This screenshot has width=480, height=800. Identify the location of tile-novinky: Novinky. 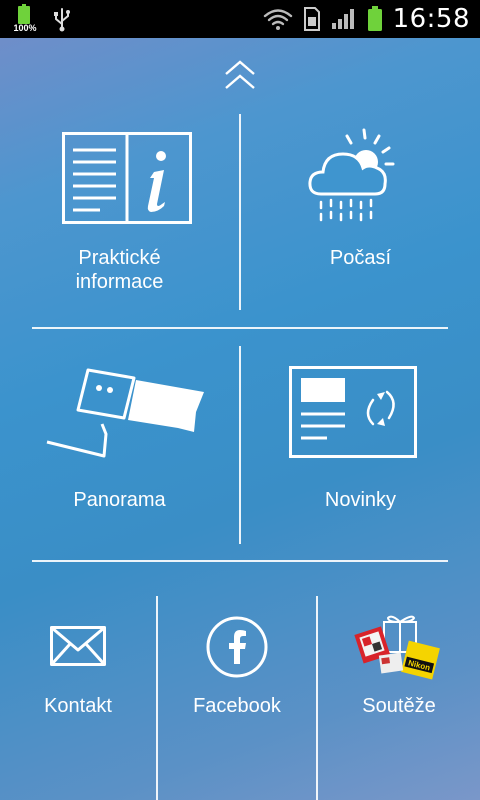
(360, 446).